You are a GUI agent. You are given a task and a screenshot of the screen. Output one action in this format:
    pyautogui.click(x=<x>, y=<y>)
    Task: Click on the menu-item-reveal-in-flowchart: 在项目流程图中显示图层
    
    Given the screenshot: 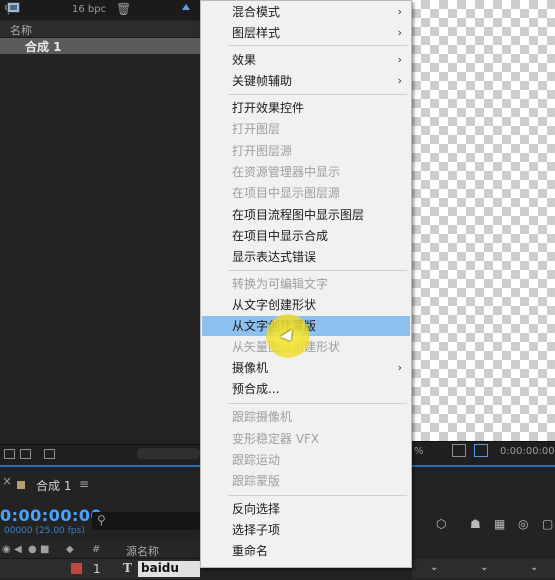 What is the action you would take?
    pyautogui.click(x=306, y=215)
    